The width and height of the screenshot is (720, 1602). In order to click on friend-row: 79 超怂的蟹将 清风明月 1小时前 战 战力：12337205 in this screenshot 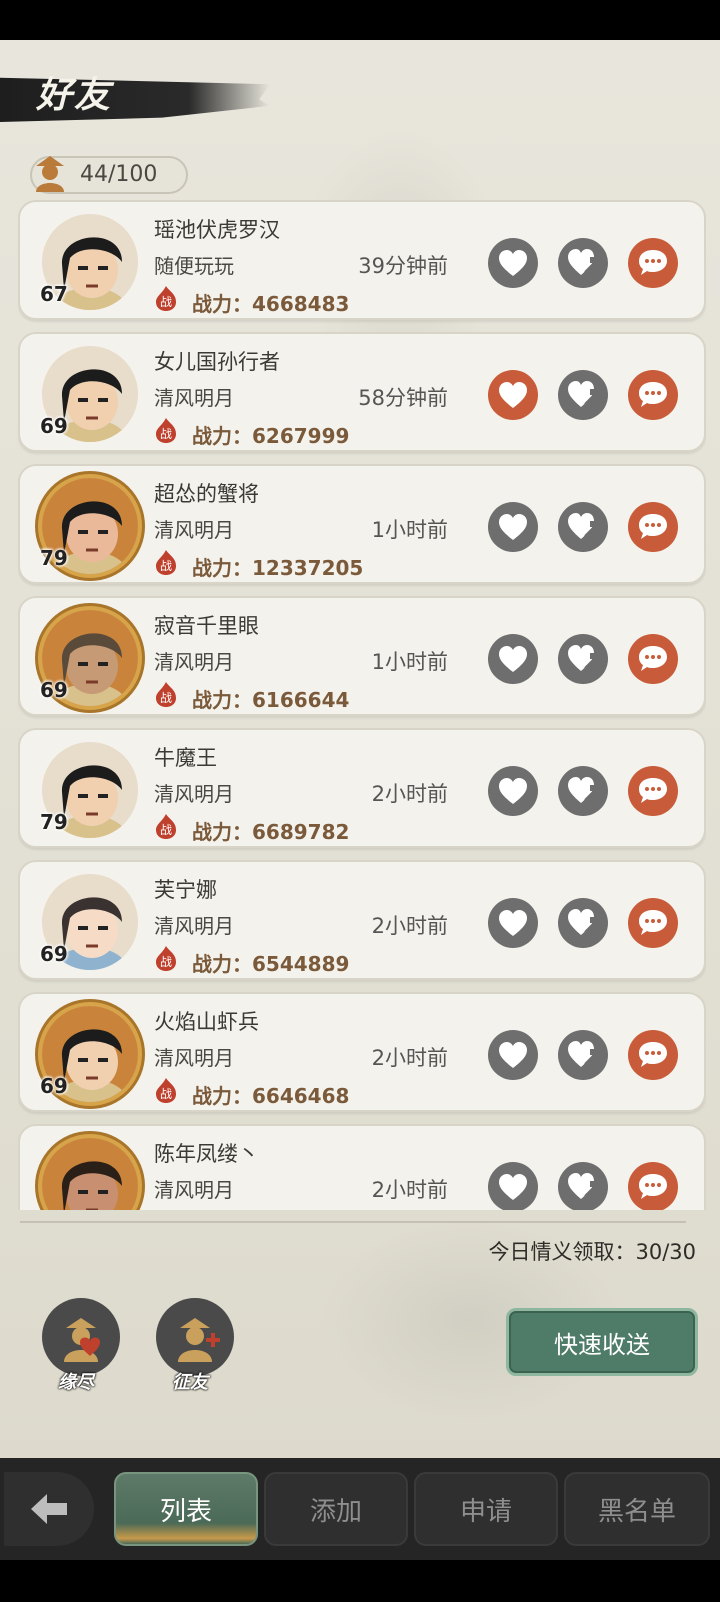, I will do `click(362, 524)`.